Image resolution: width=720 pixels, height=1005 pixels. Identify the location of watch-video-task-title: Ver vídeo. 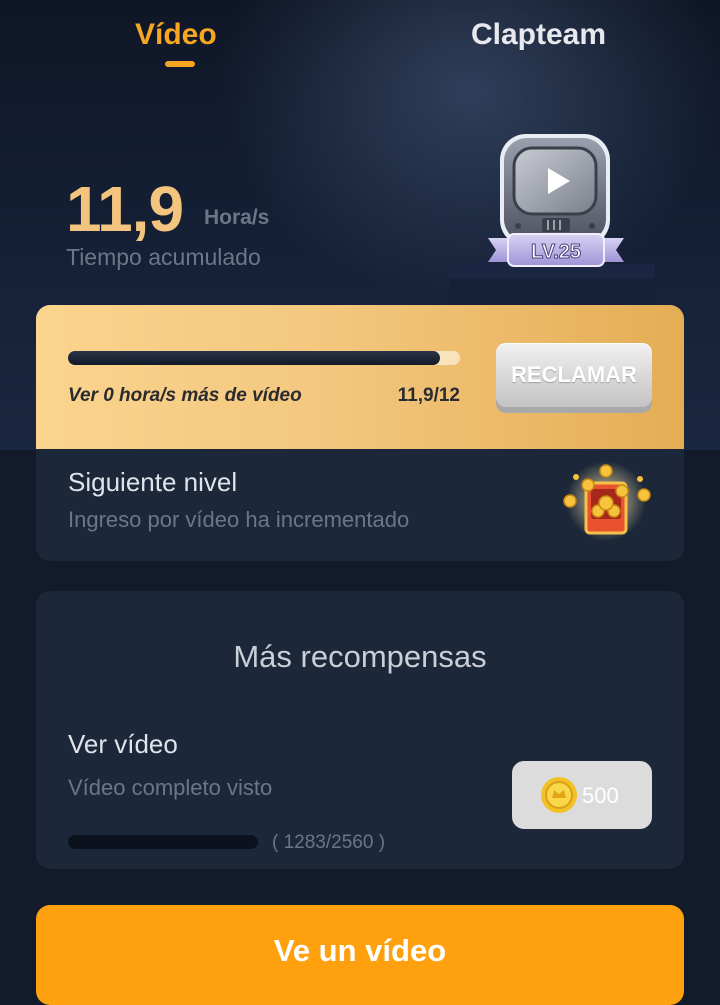
(123, 744).